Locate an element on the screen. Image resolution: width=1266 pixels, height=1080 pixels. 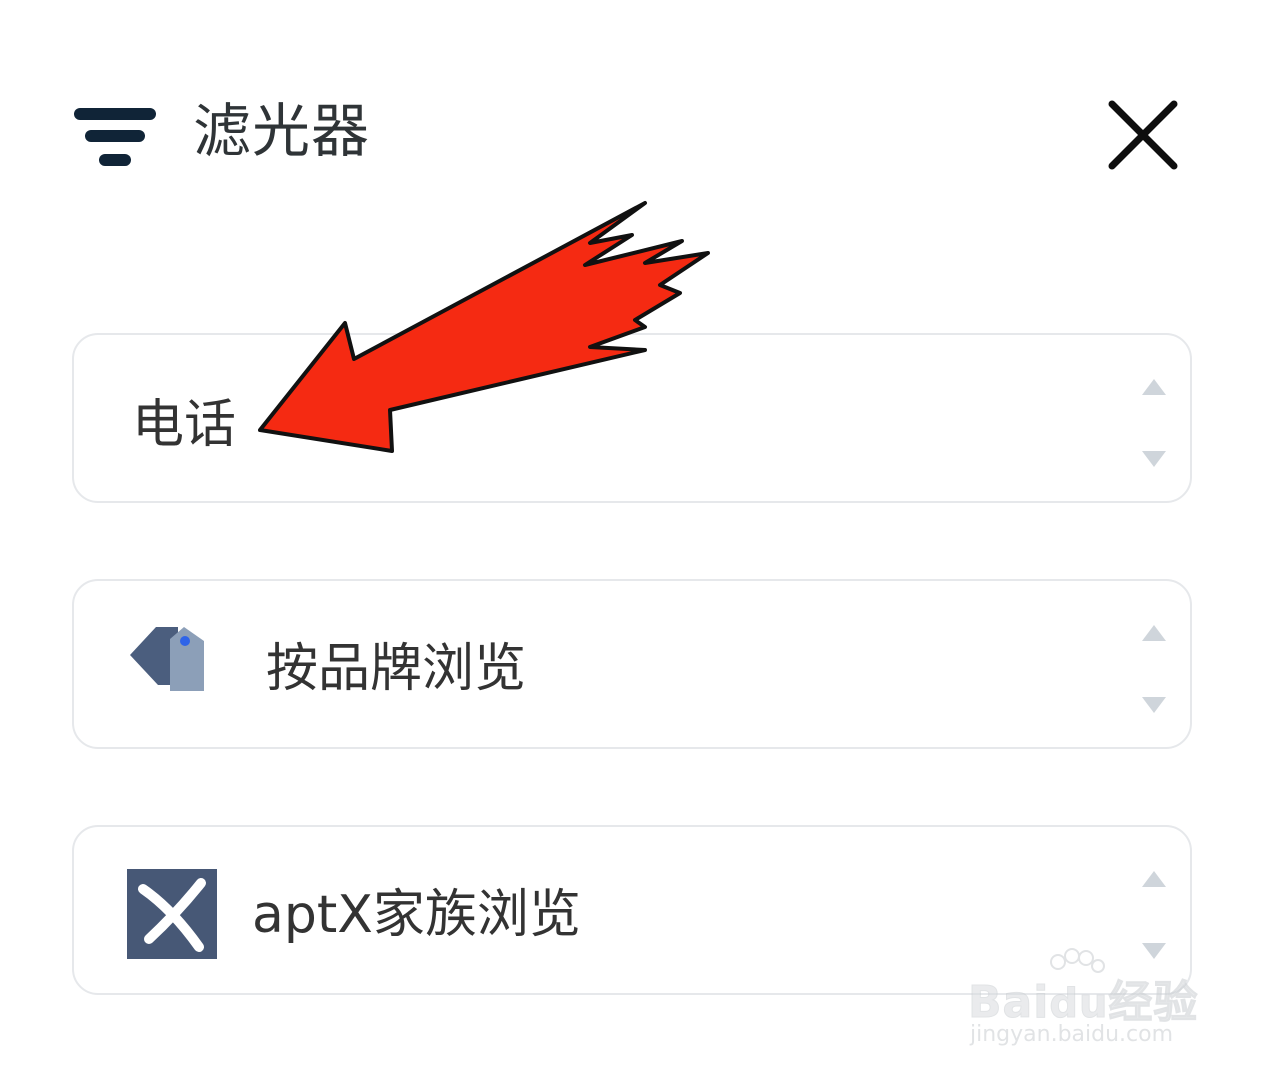
watermark-url: jingyan.baidu.com is located at coordinates (1072, 1034).